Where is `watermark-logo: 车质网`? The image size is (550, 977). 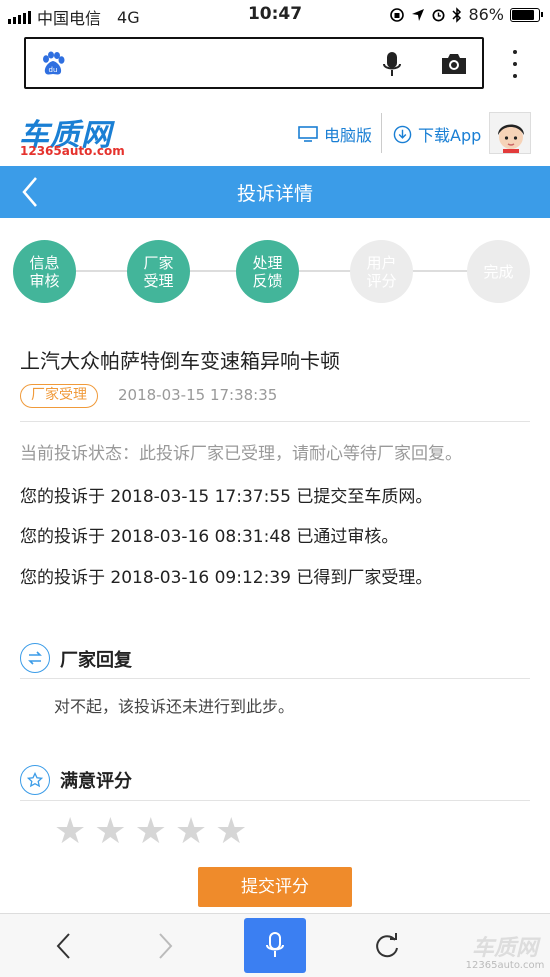 watermark-logo: 车质网 is located at coordinates (504, 948).